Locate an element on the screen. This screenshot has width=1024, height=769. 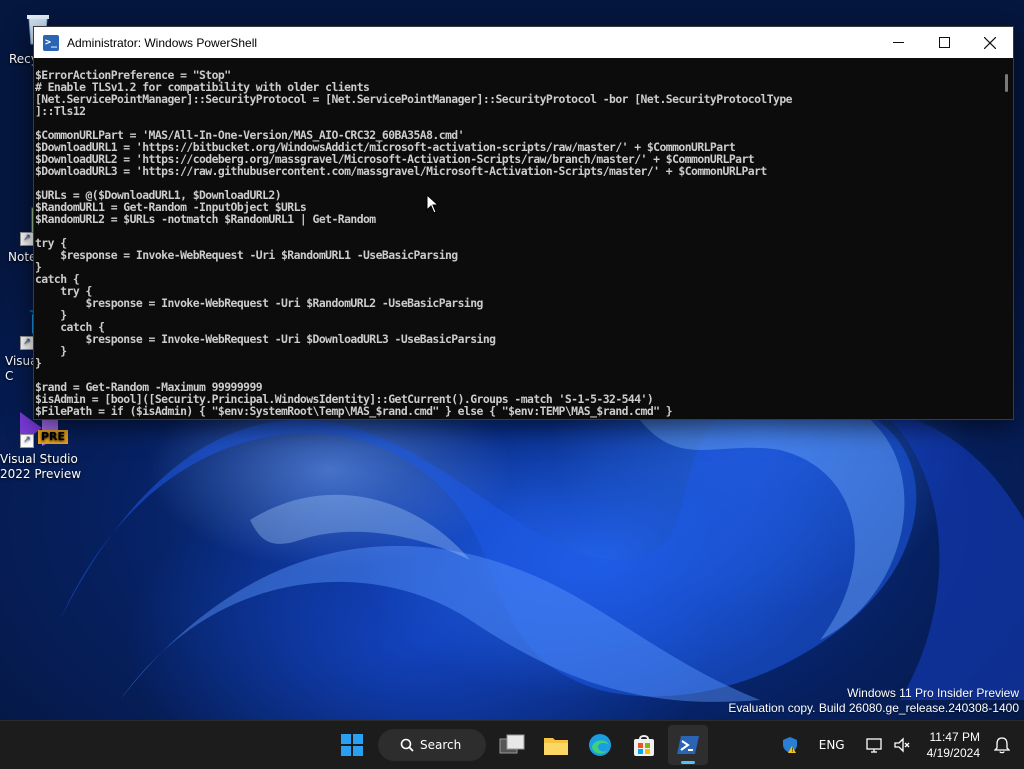
search-icon is located at coordinates (407, 745).